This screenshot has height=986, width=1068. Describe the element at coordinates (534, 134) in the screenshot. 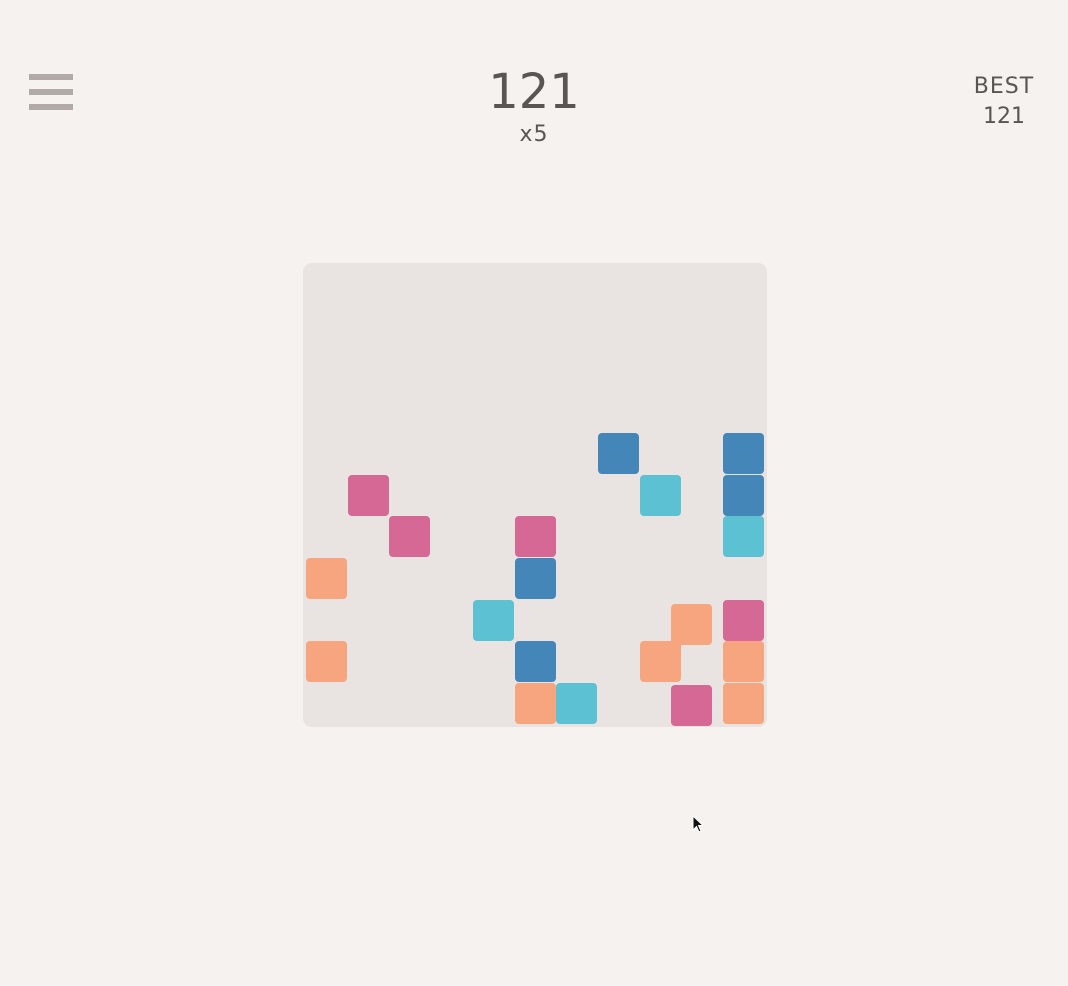

I see `score-multiplier: x5` at that location.